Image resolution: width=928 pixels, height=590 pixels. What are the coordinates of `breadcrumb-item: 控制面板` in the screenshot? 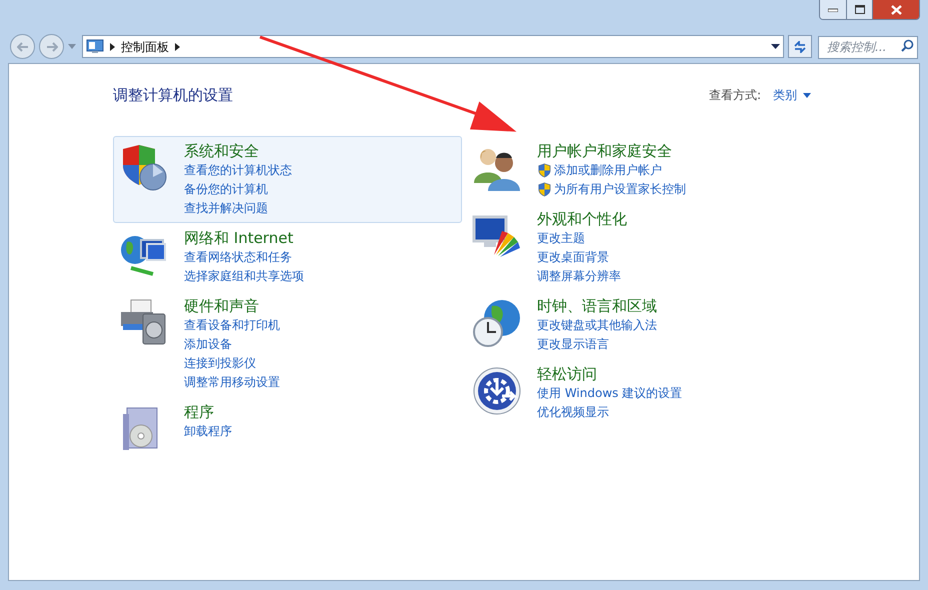 It's located at (145, 47).